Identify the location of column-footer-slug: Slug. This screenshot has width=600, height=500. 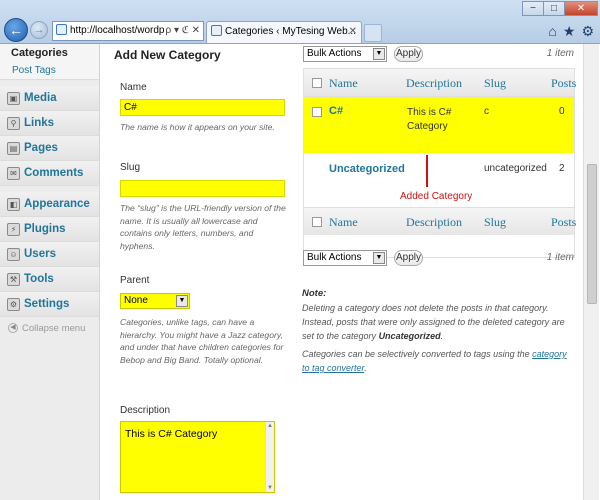
(495, 222).